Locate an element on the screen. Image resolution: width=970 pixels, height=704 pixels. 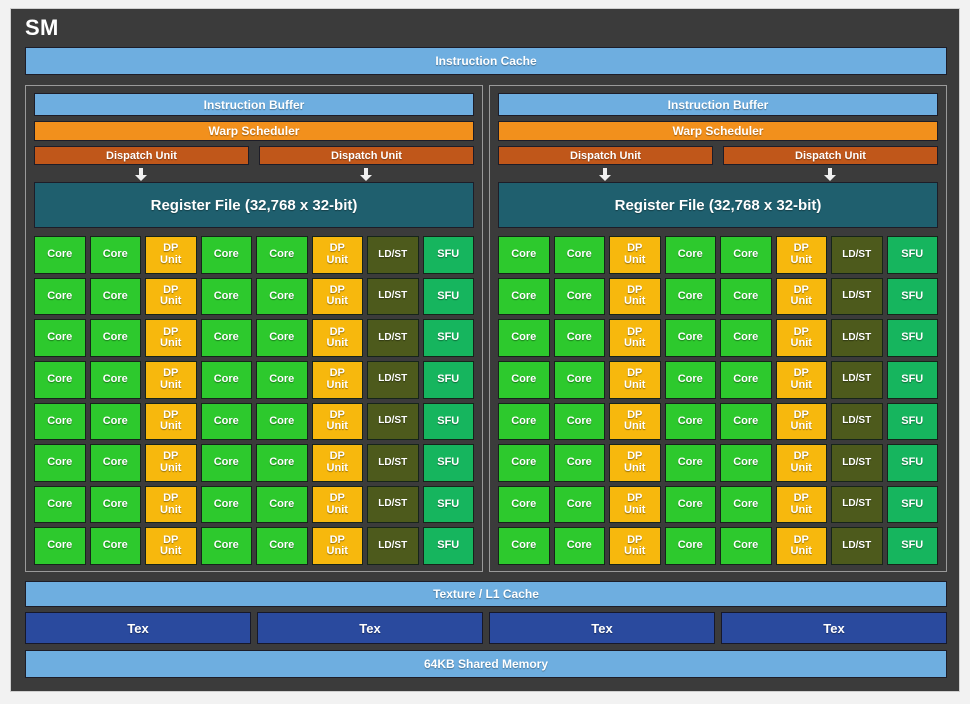
unit-core-left-r3-c1: Core is located at coordinates (60, 338).